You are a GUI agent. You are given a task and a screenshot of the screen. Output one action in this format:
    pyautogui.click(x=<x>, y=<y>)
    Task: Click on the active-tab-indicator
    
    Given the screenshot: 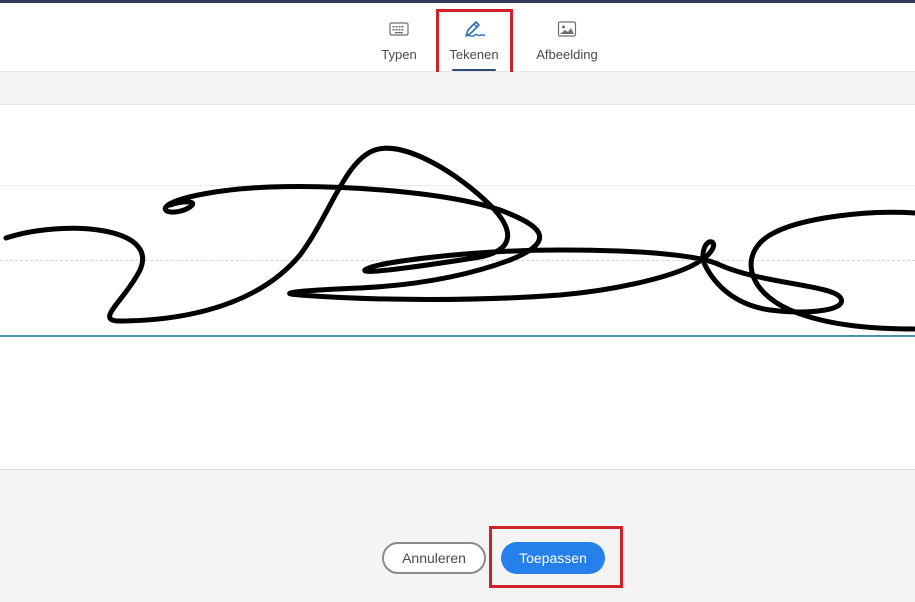 What is the action you would take?
    pyautogui.click(x=474, y=70)
    